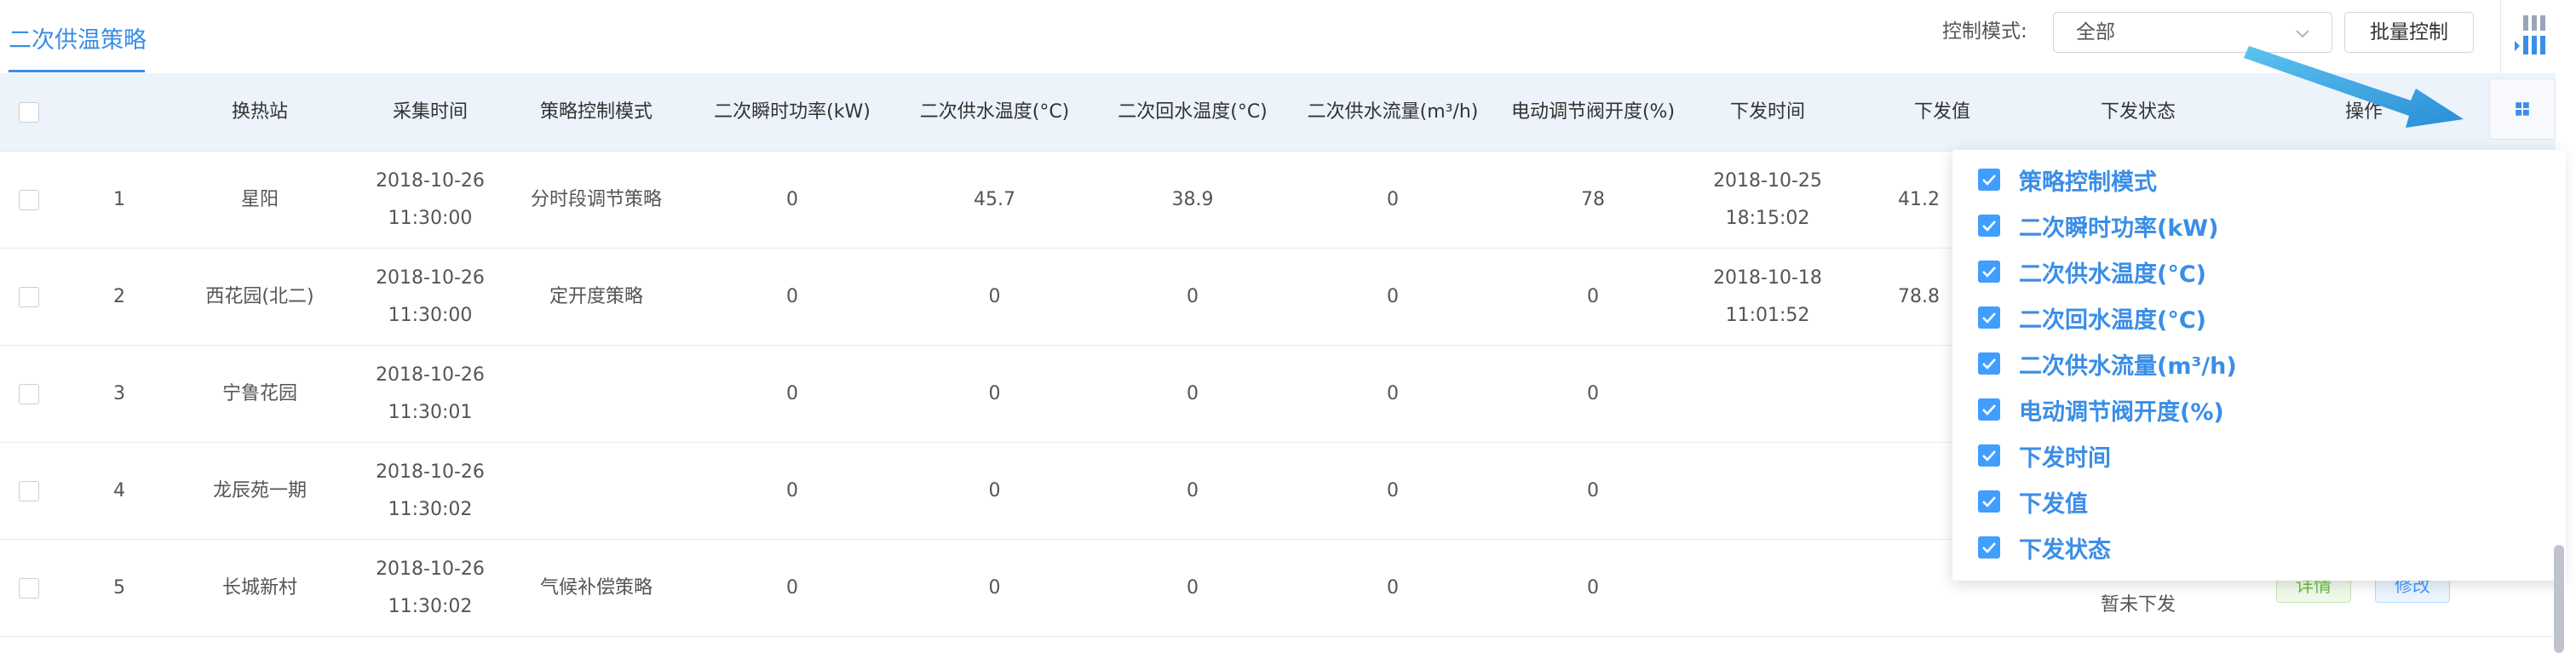  What do you see at coordinates (77, 71) in the screenshot?
I see `active-tab-indicator` at bounding box center [77, 71].